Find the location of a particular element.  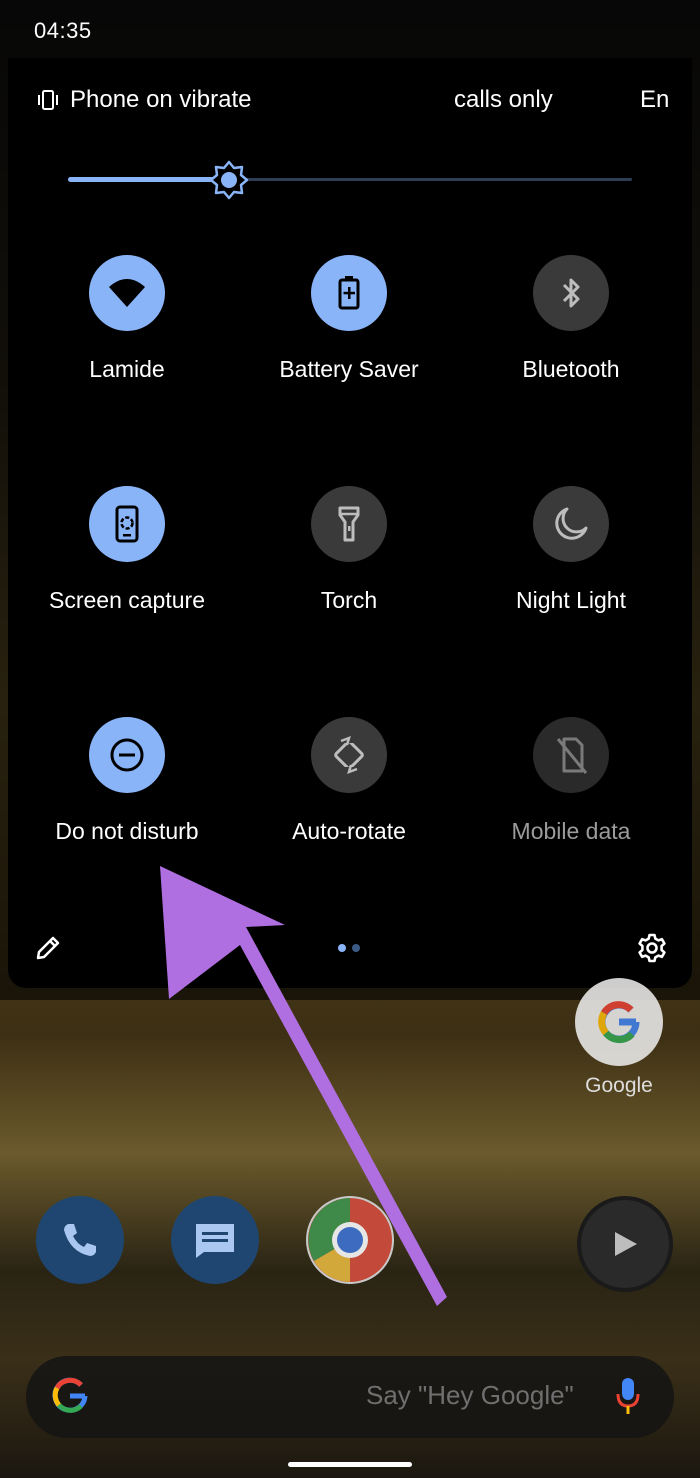

auto-rotate-icon is located at coordinates (349, 755).